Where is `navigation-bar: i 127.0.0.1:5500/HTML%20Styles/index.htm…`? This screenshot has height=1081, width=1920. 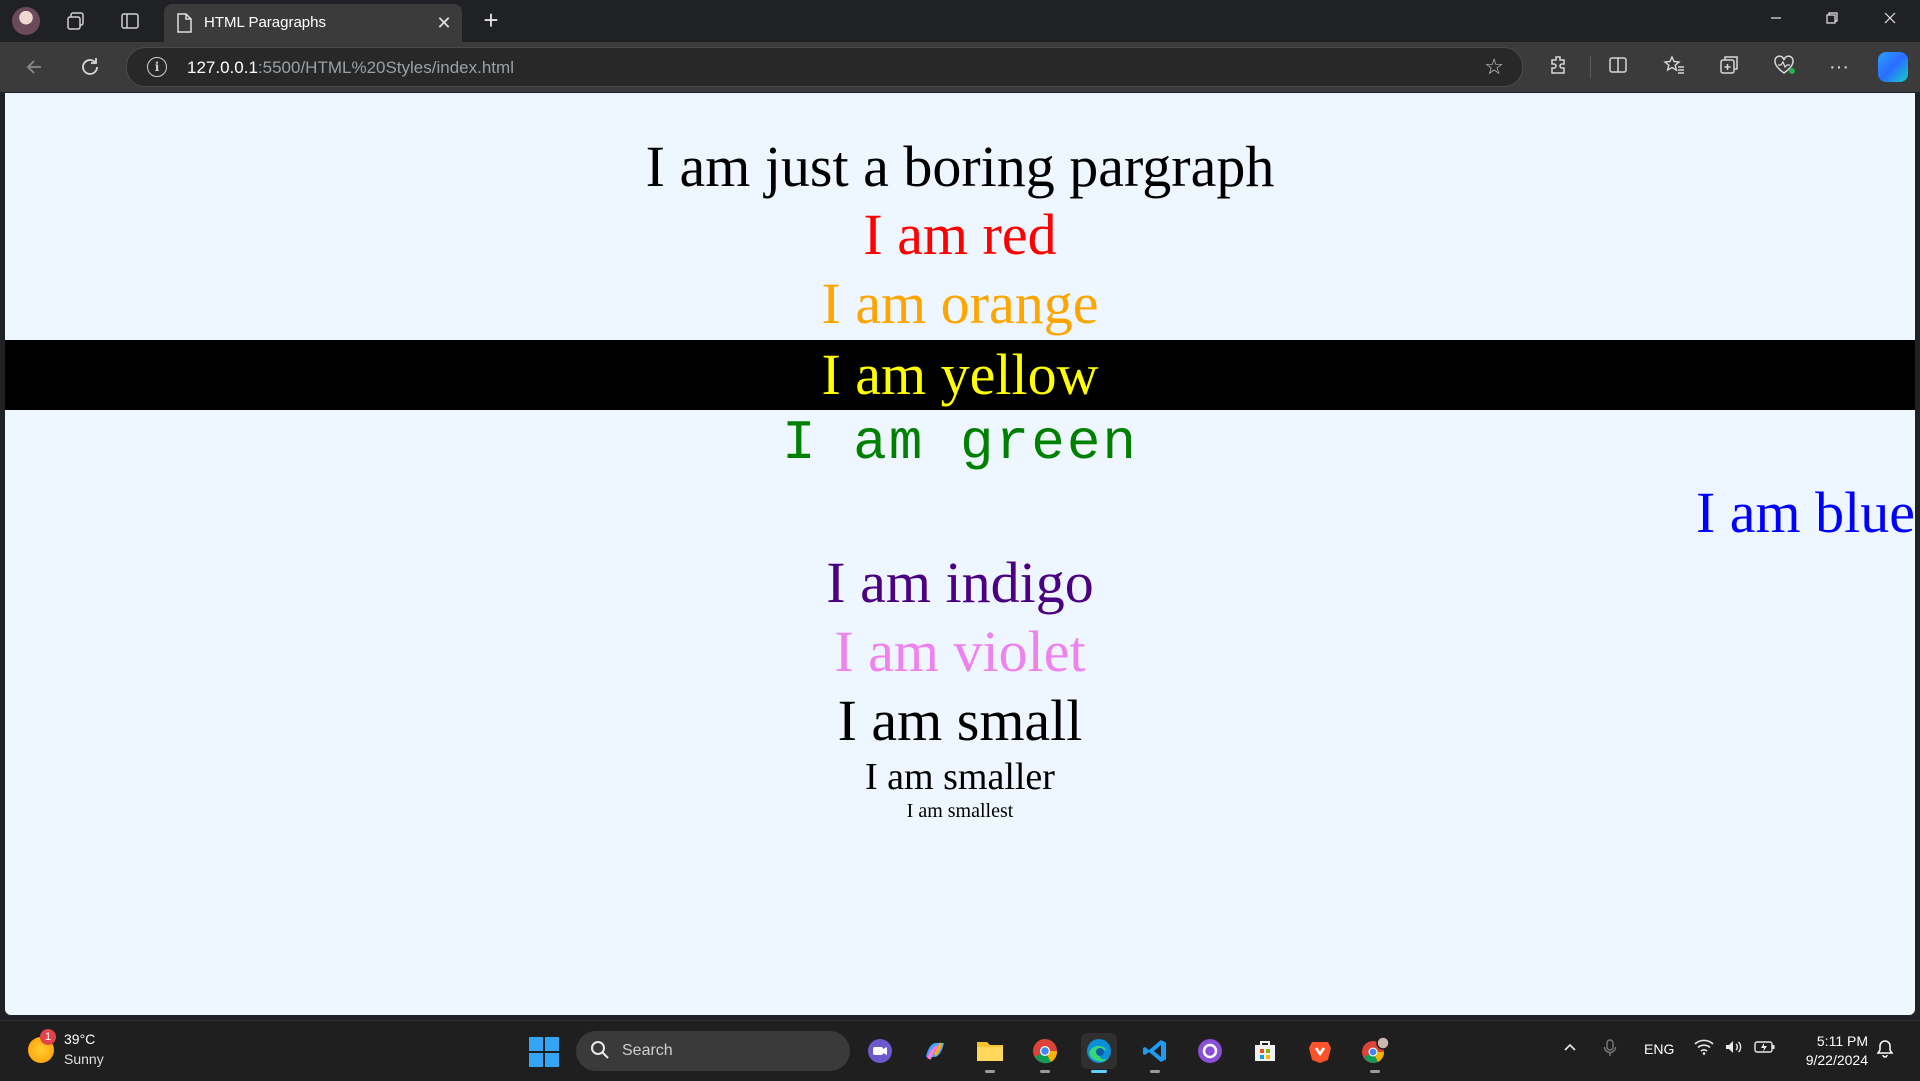
navigation-bar: i 127.0.0.1:5500/HTML%20Styles/index.htm… is located at coordinates (960, 67).